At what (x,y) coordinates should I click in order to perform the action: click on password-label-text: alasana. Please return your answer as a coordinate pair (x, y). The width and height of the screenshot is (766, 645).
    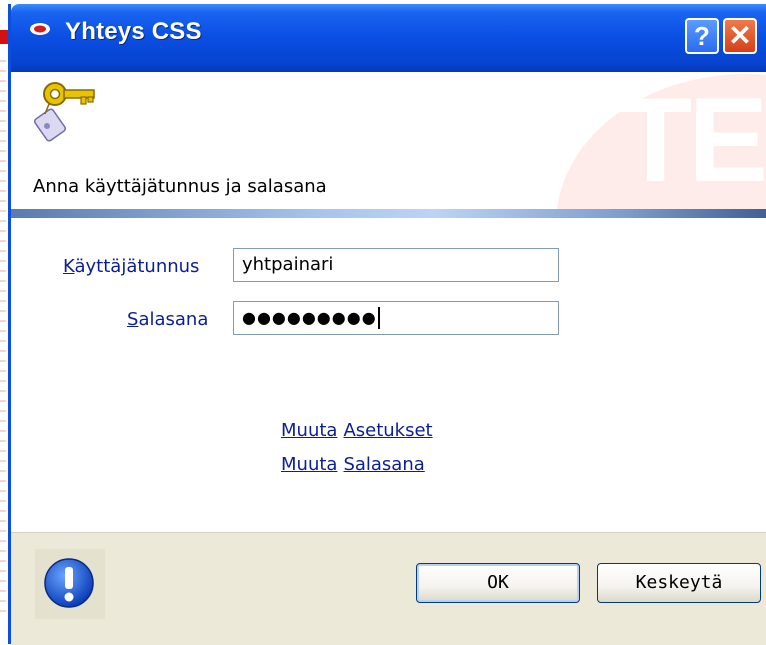
    Looking at the image, I should click on (173, 319).